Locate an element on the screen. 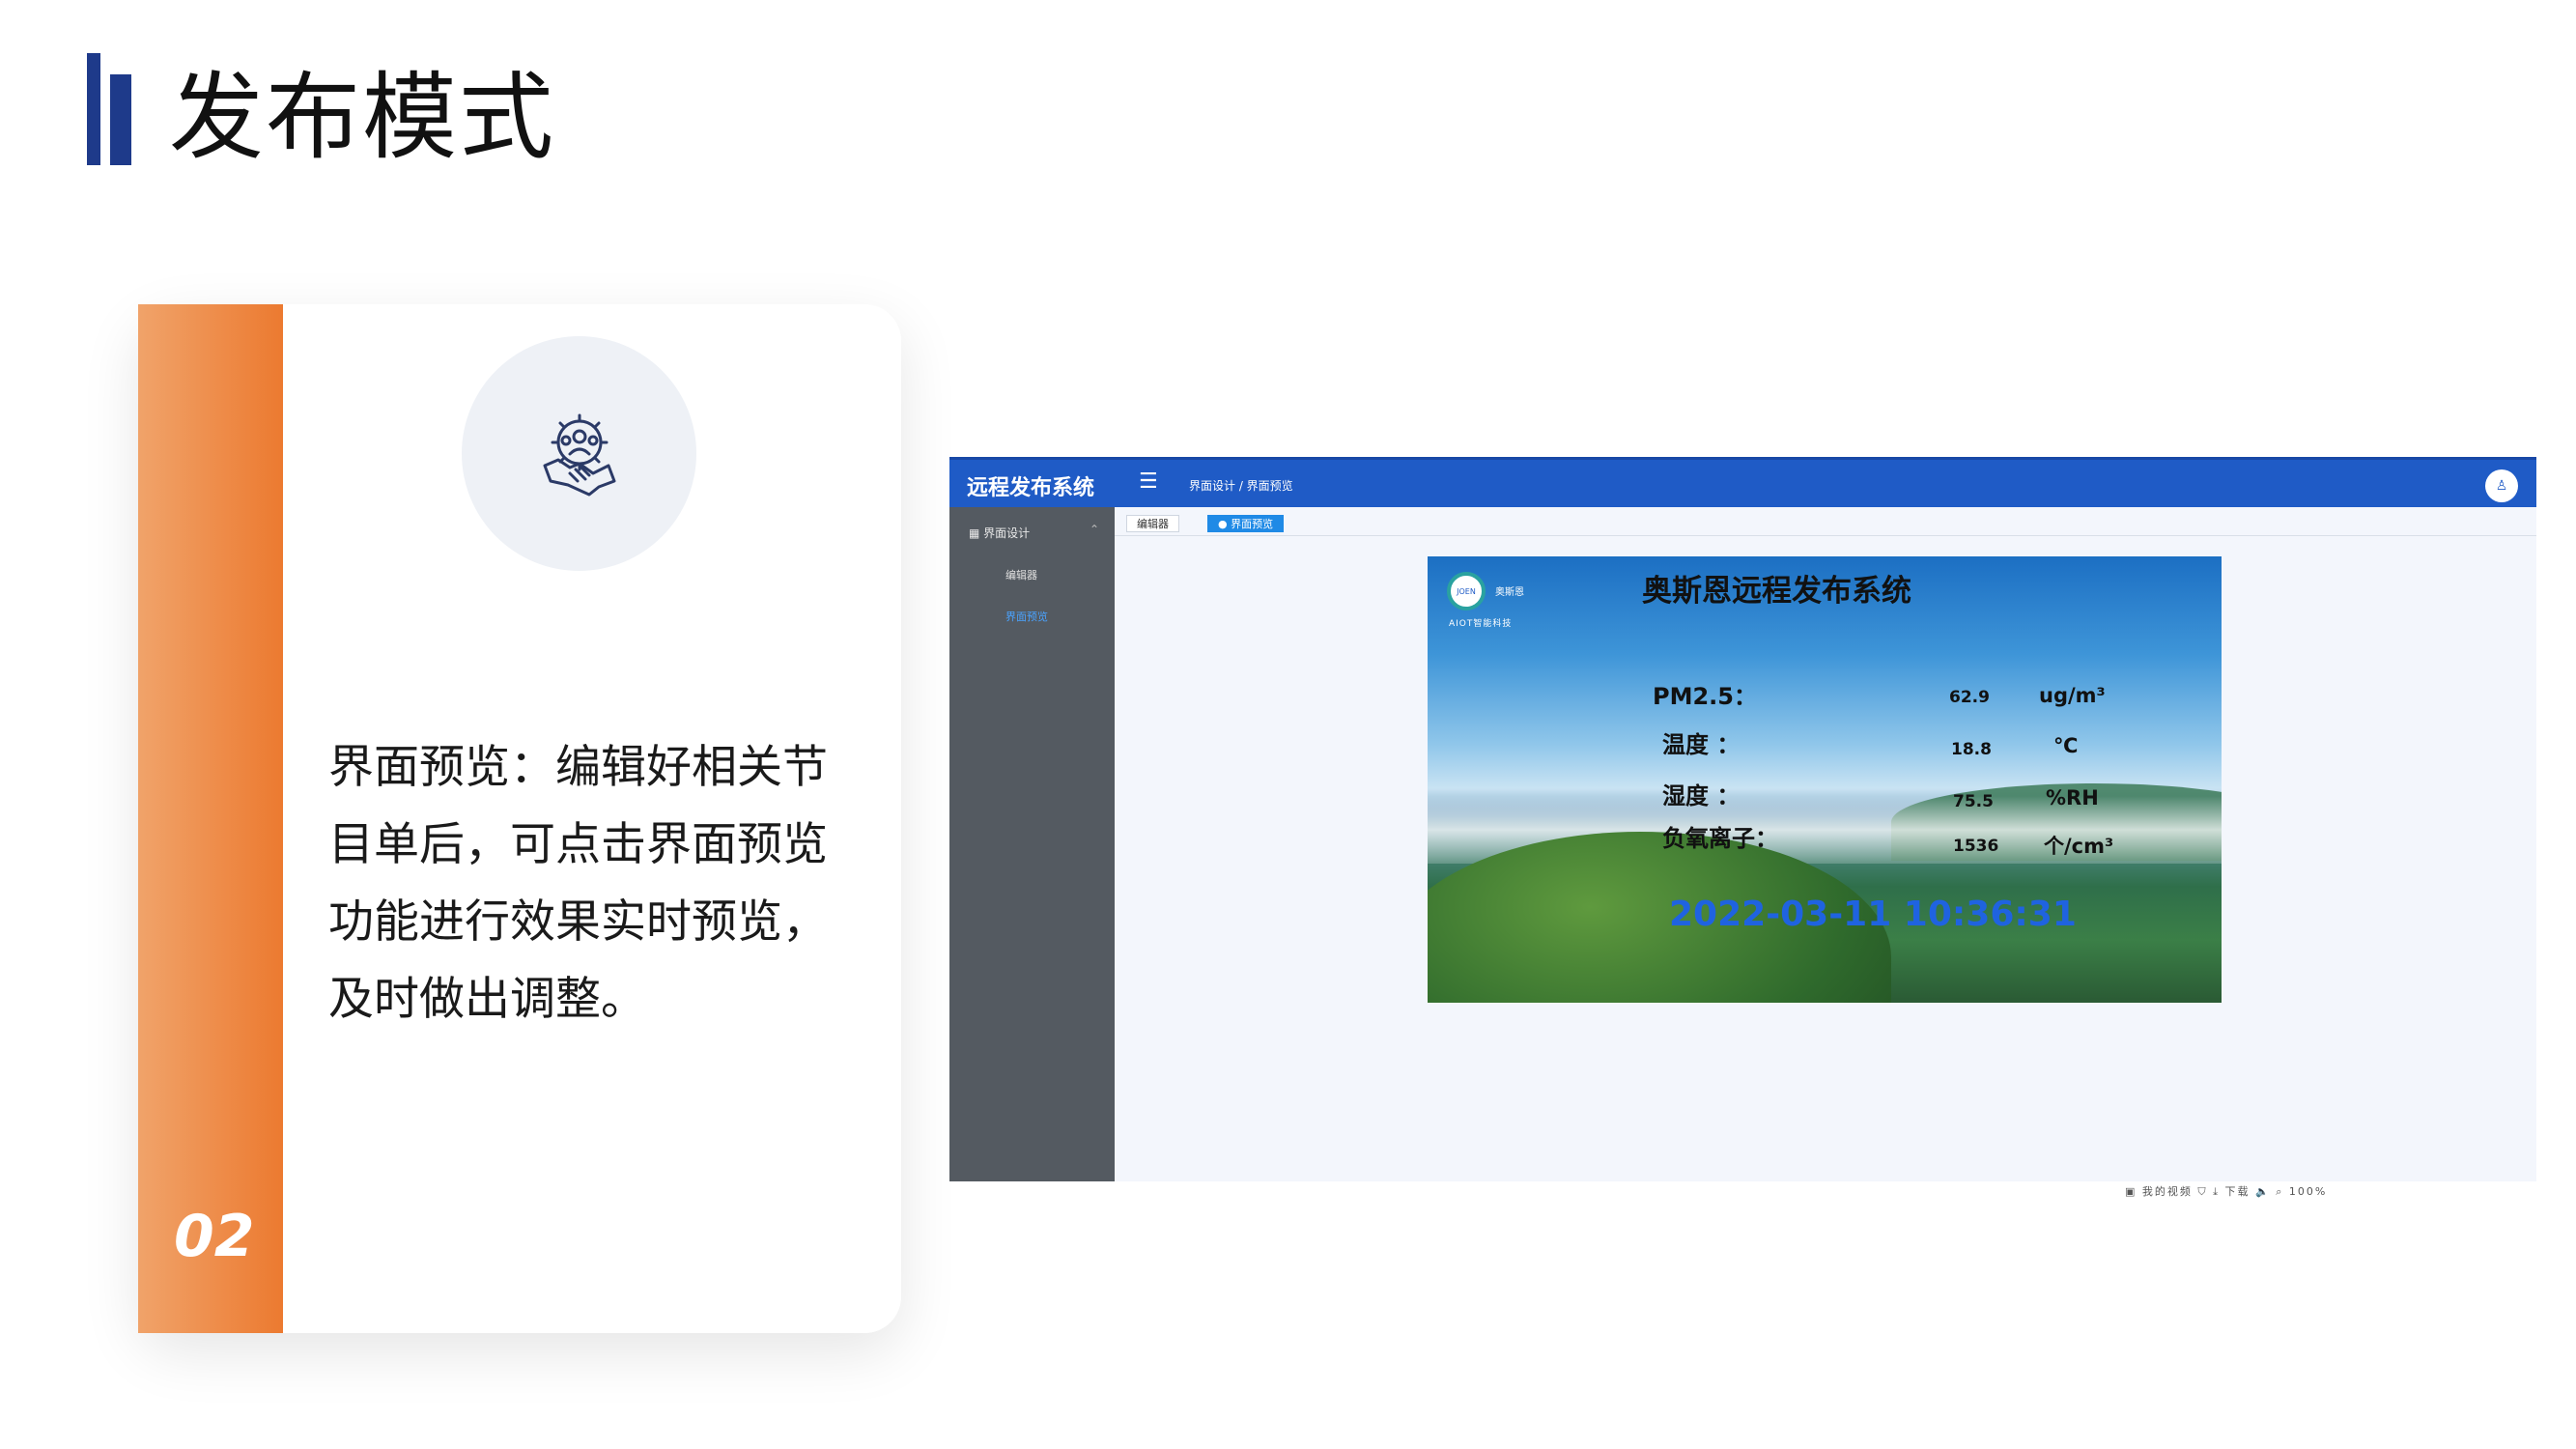 The image size is (2576, 1449). app-header: 远程发布系统 ☰ 界面设计 / 界面预览 ♙ is located at coordinates (1742, 482).